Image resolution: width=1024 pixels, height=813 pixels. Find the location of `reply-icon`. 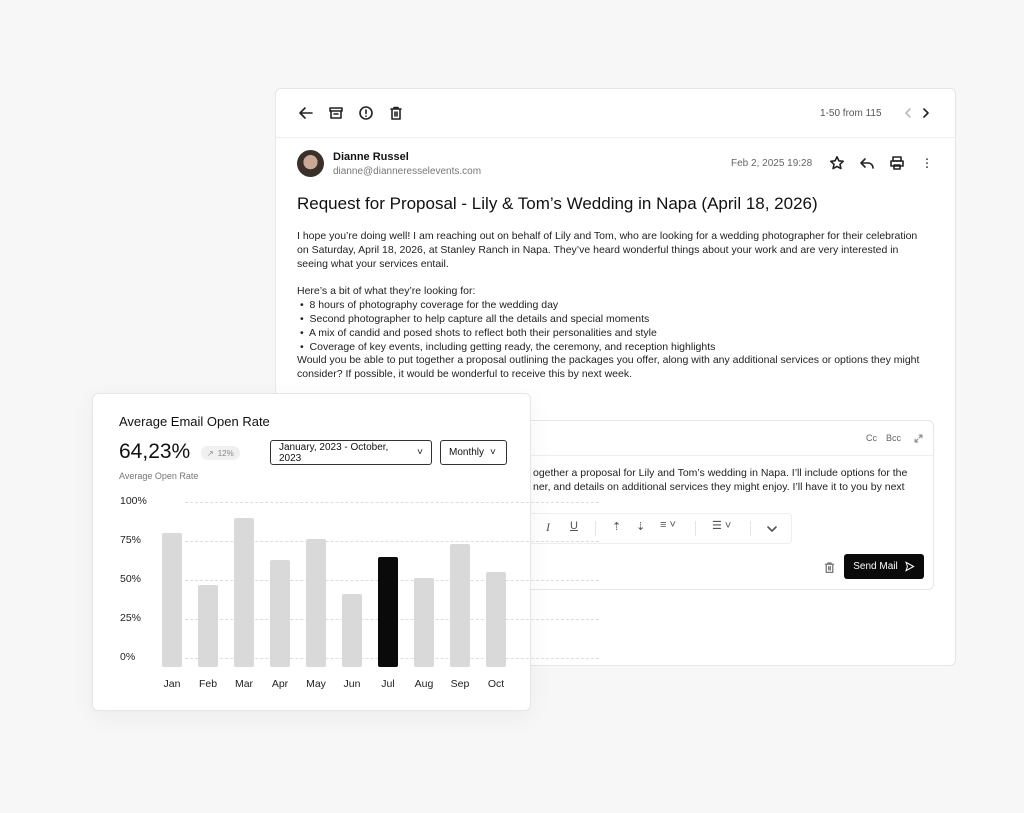

reply-icon is located at coordinates (867, 163).